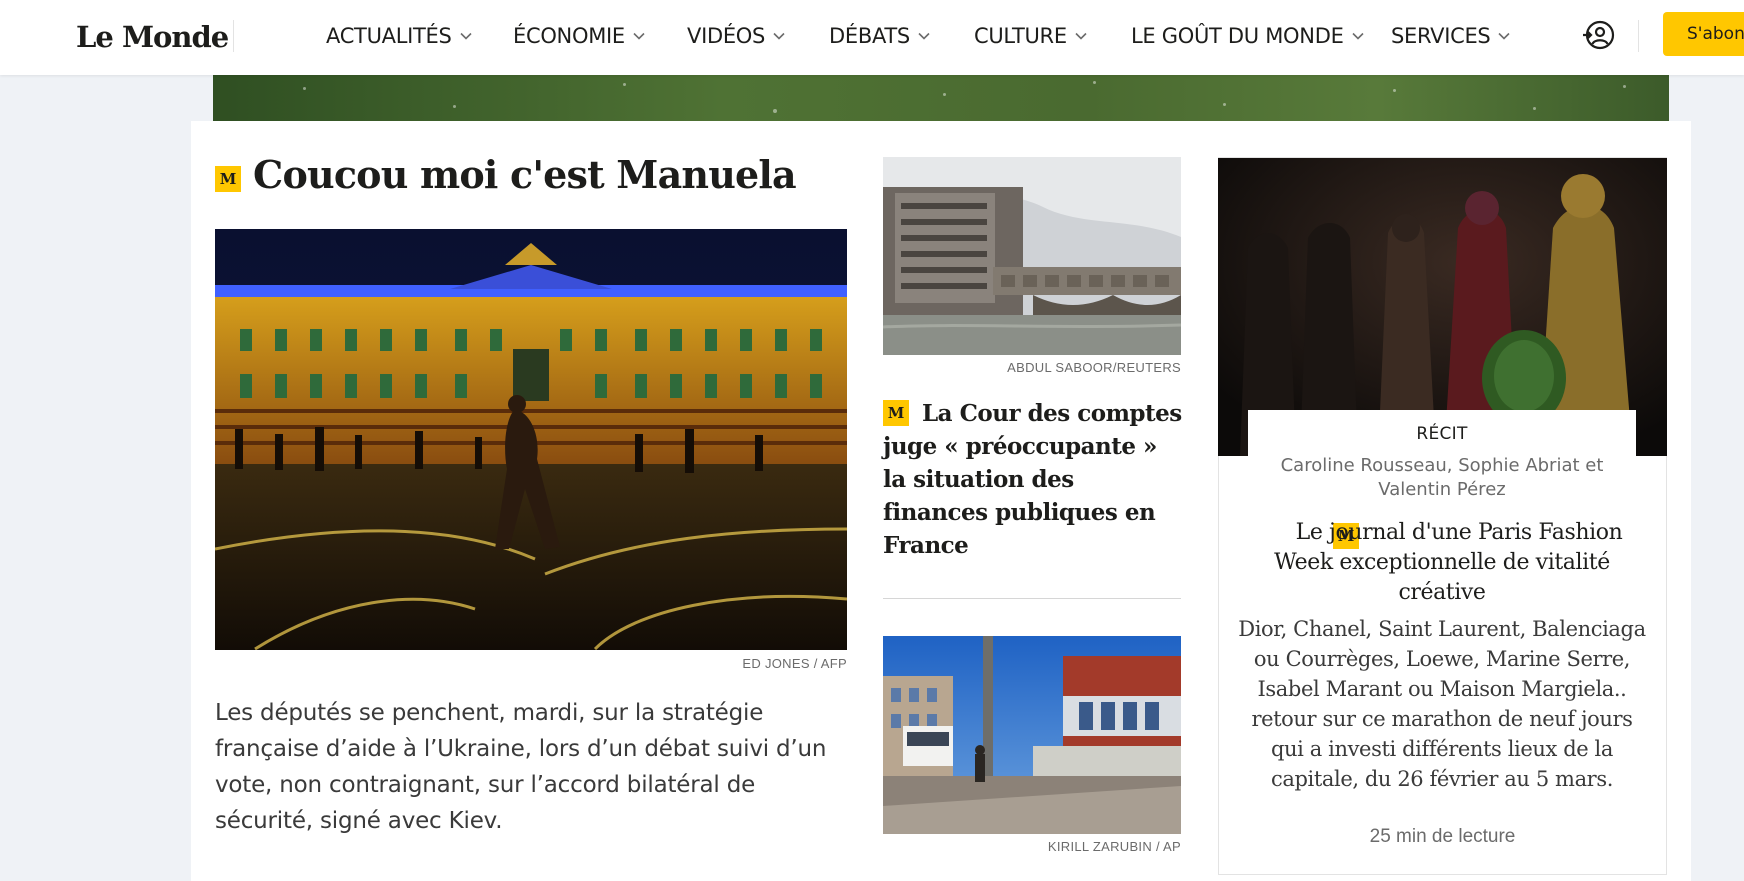 This screenshot has width=1744, height=881. What do you see at coordinates (1032, 256) in the screenshot?
I see `finances-article-photo` at bounding box center [1032, 256].